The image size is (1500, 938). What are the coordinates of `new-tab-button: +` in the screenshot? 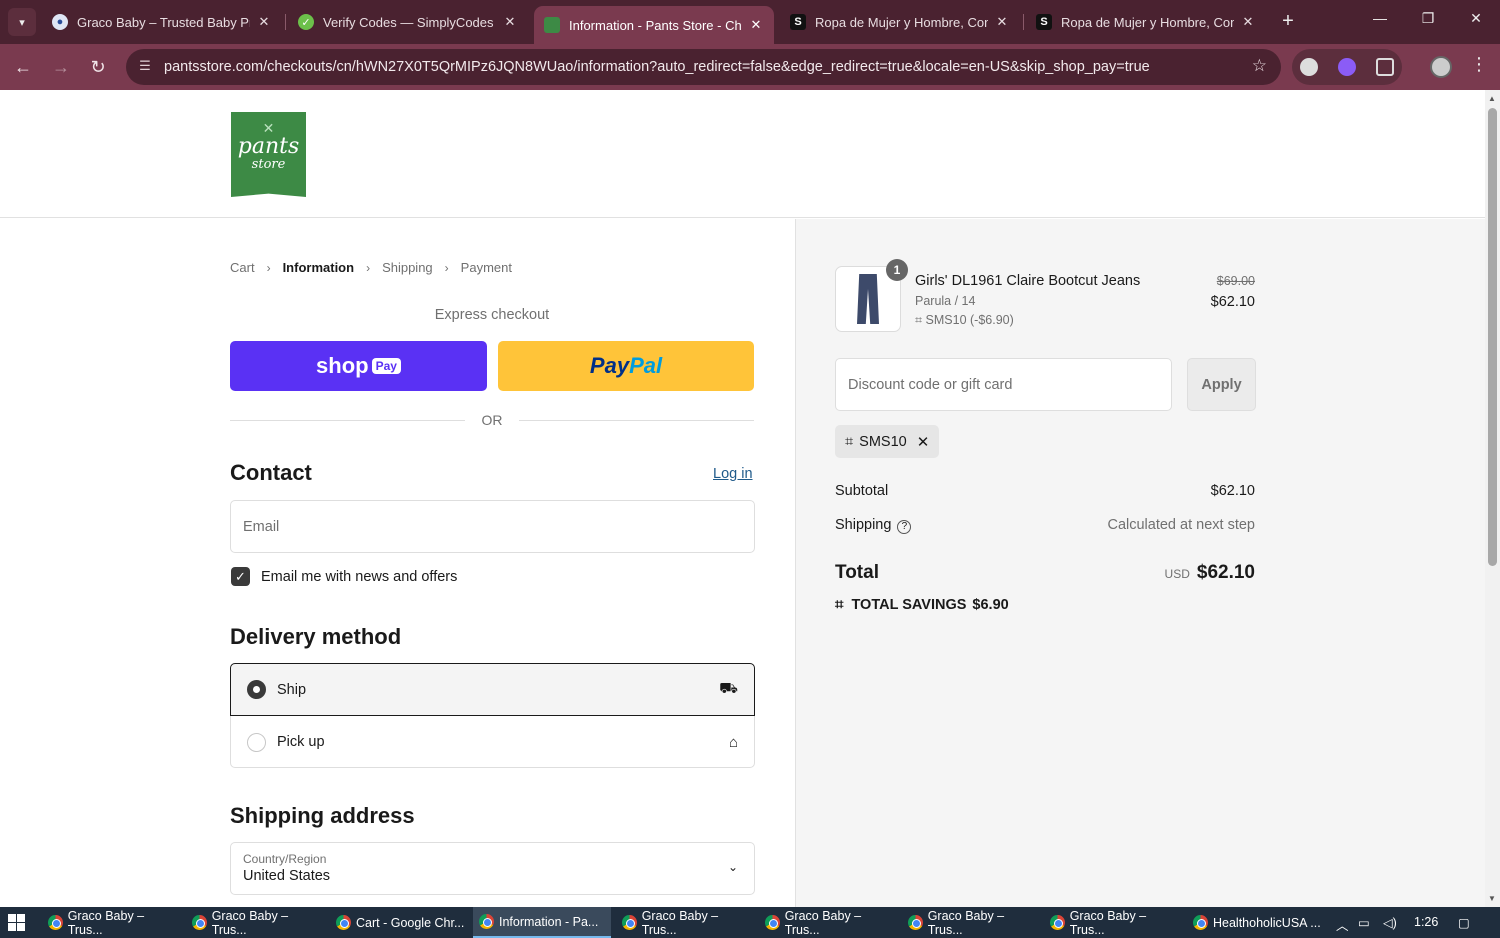 It's located at (1288, 22).